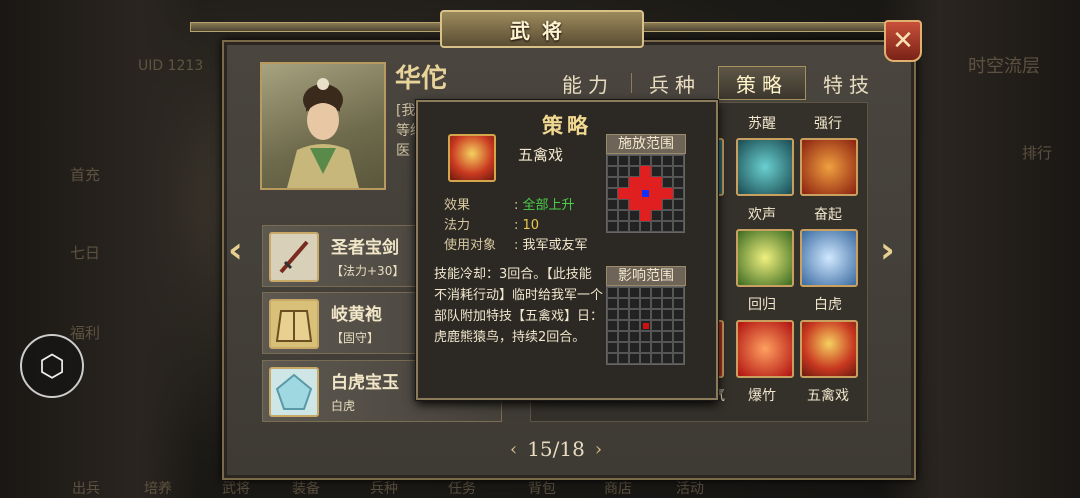 The image size is (1080, 498). I want to click on prev-hero-arrow: ‹, so click(235, 250).